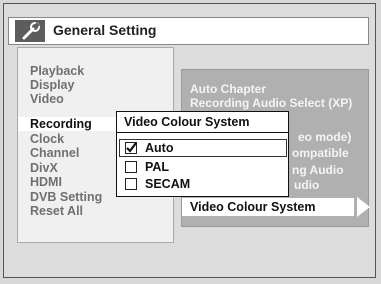 The image size is (381, 284). Describe the element at coordinates (157, 167) in the screenshot. I see `option-label: PAL` at that location.